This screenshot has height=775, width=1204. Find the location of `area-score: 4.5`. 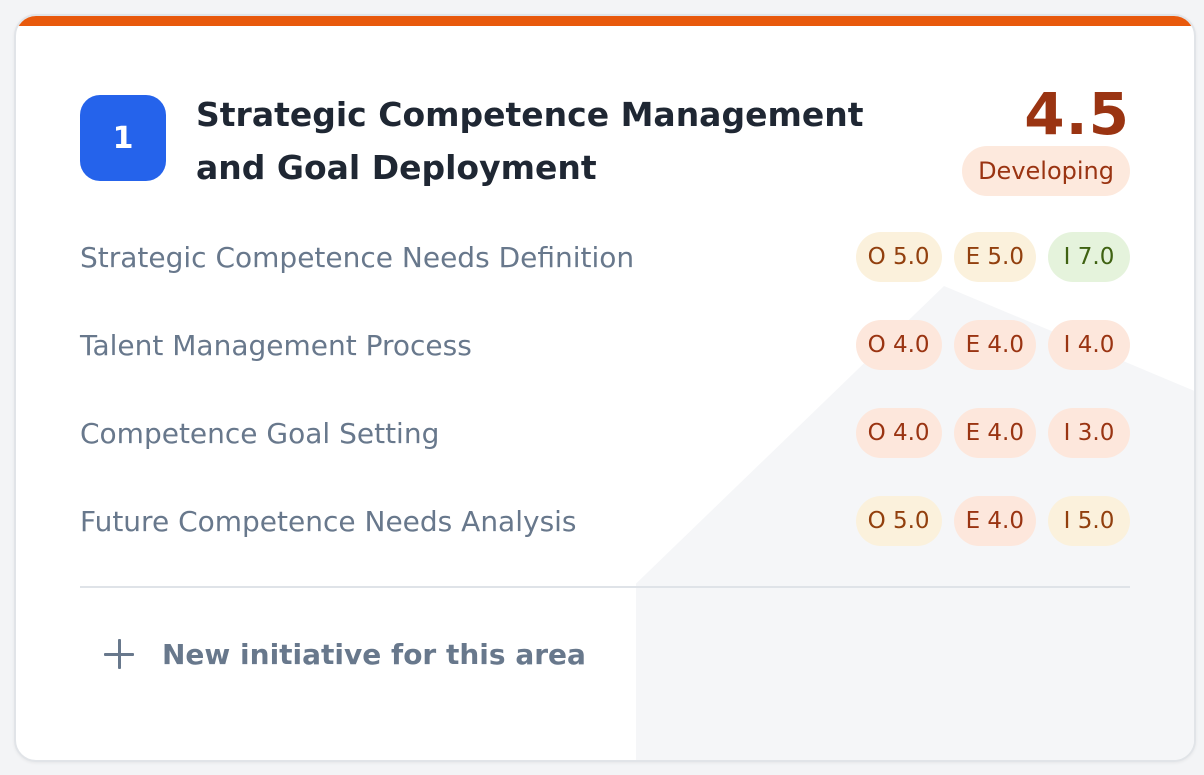

area-score: 4.5 is located at coordinates (1077, 114).